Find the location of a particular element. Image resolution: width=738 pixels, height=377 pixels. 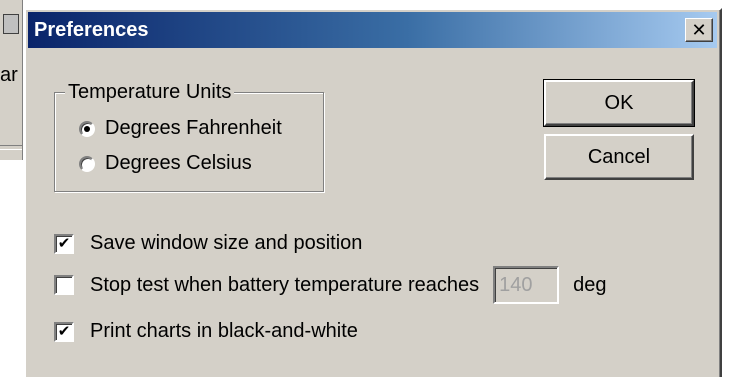

background-divider is located at coordinates (11, 147).